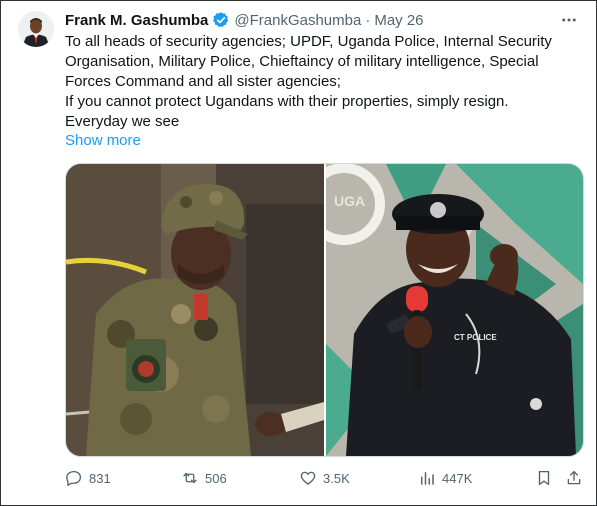  I want to click on repost-icon, so click(190, 478).